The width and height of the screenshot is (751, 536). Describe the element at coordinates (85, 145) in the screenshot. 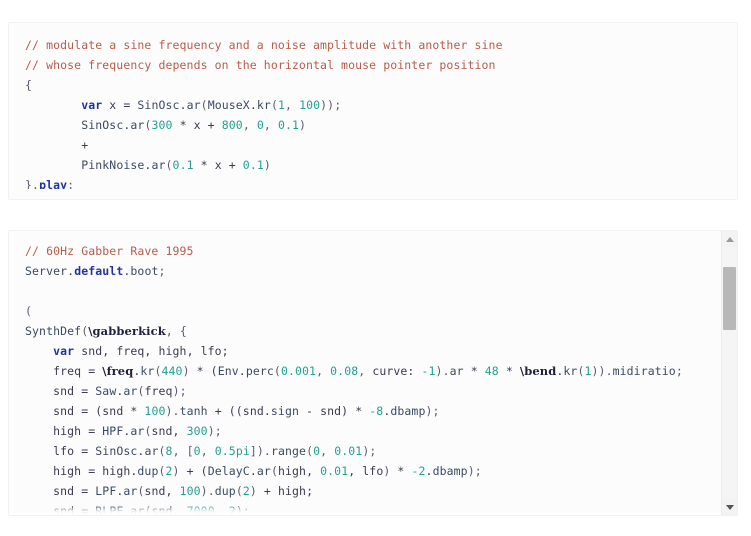

I see `code-line: +` at that location.